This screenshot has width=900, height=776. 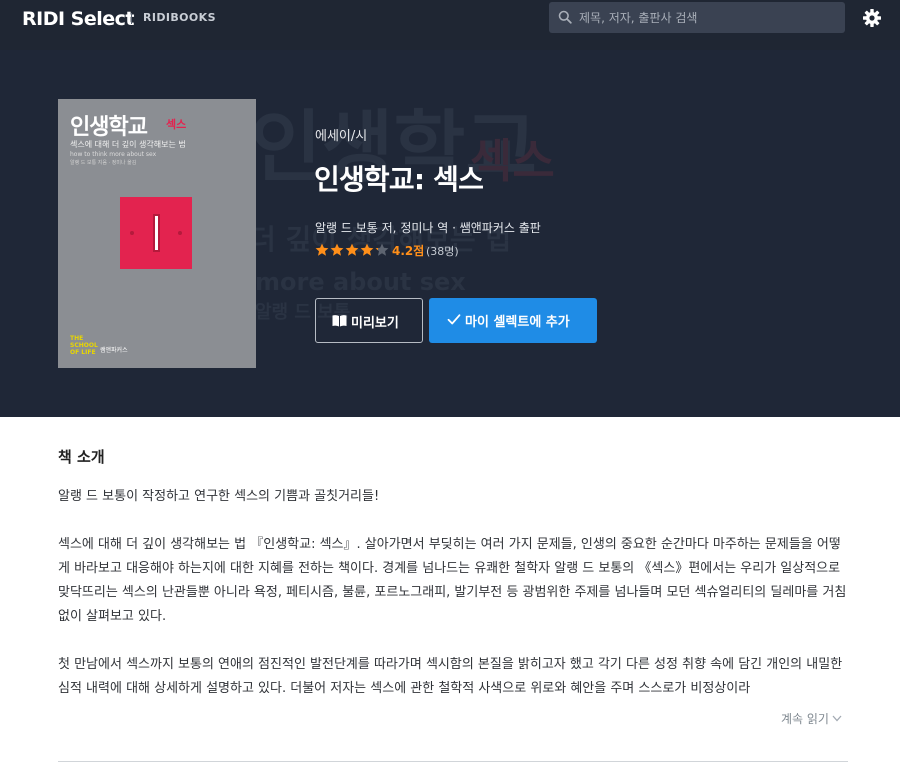 I want to click on publisher-logo: 쌤앤파커스, so click(x=114, y=350).